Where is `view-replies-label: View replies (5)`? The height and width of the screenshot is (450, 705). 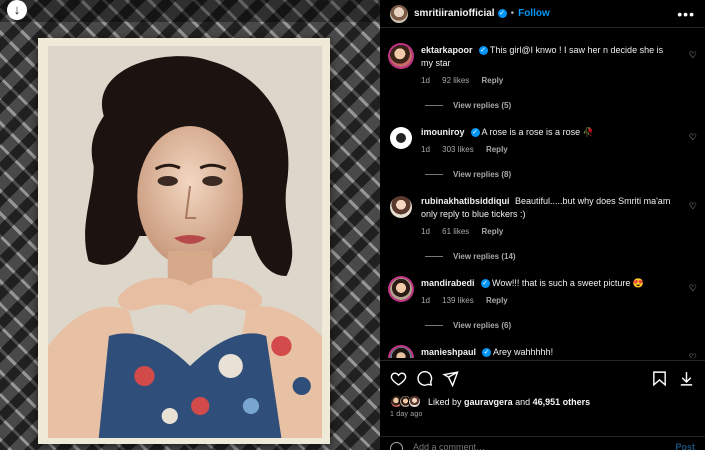
view-replies-label: View replies (5) is located at coordinates (482, 105).